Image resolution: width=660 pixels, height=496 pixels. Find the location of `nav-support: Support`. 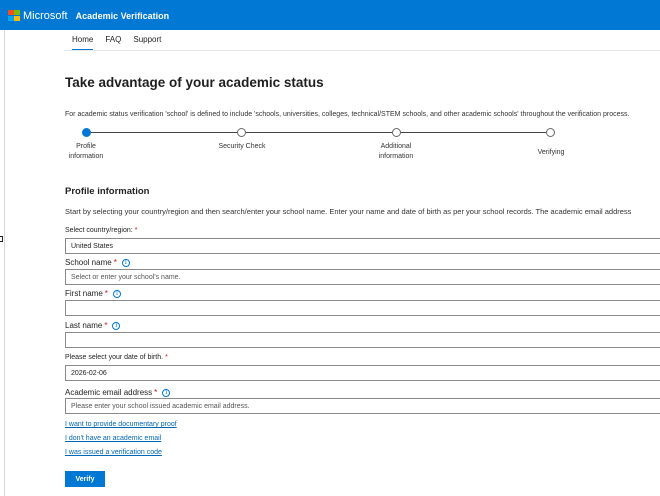

nav-support: Support is located at coordinates (147, 43).